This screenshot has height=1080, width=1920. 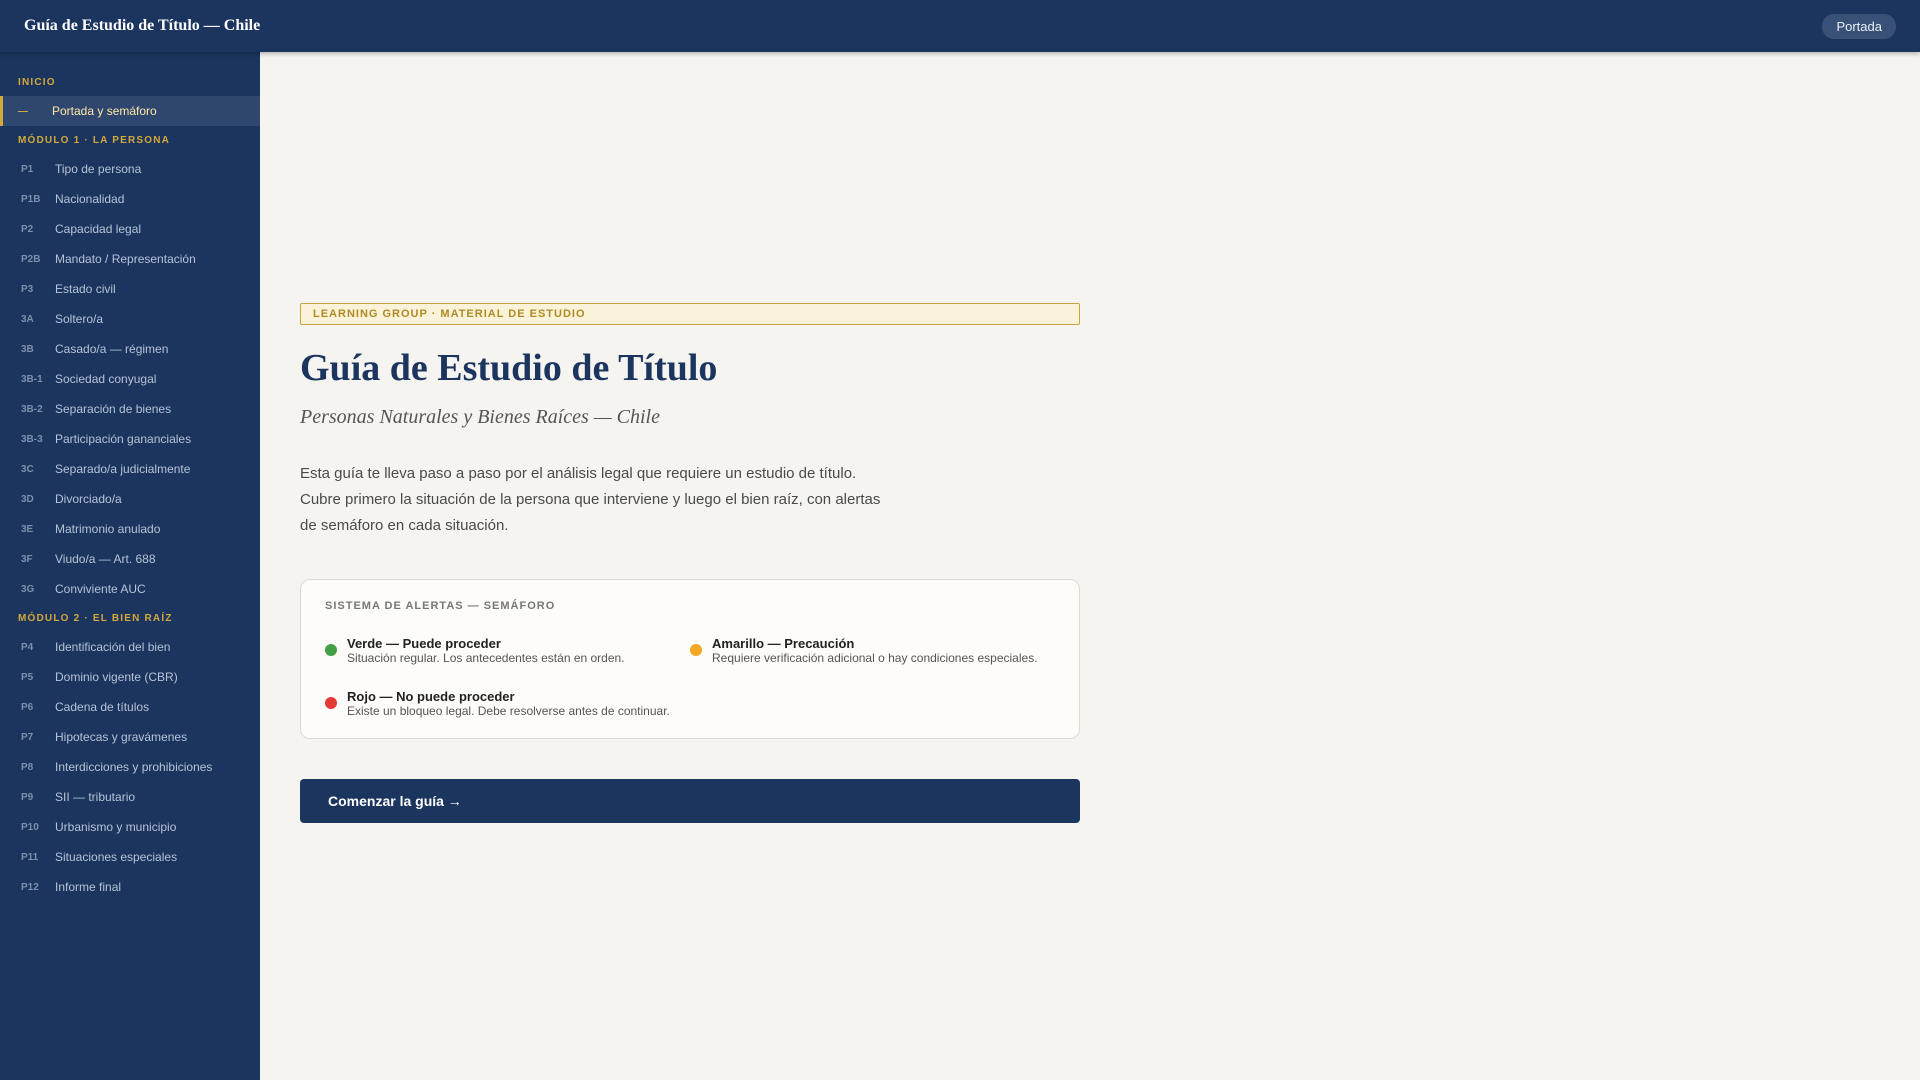 I want to click on sidebar-item-code: 3B, so click(x=27, y=349).